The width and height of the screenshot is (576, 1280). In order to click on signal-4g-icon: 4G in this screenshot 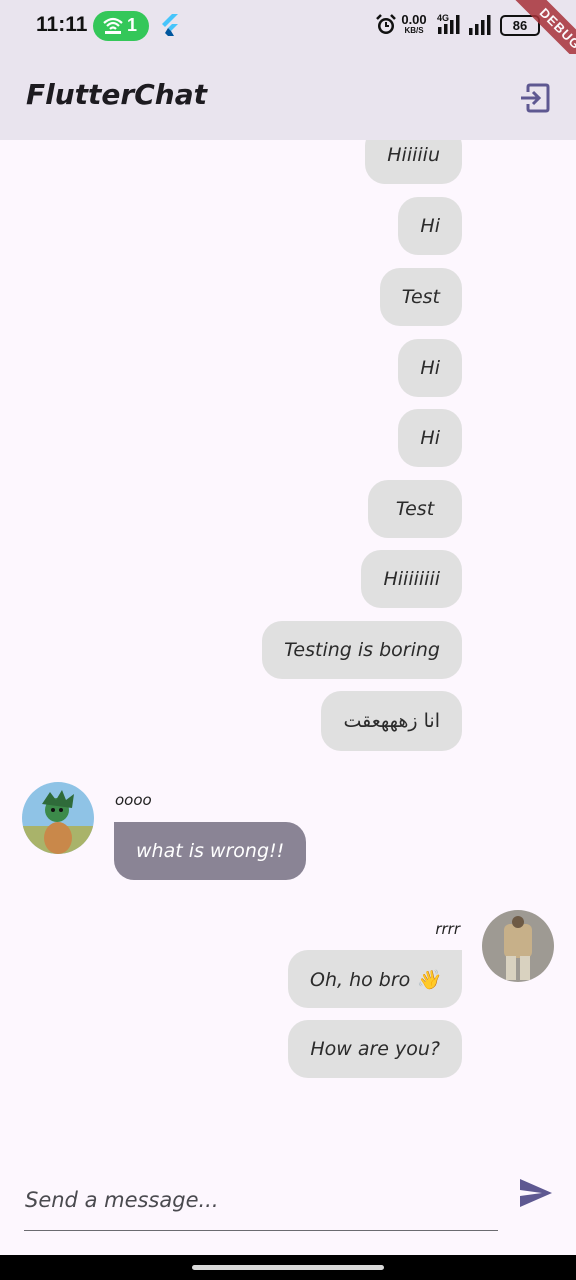, I will do `click(448, 23)`.